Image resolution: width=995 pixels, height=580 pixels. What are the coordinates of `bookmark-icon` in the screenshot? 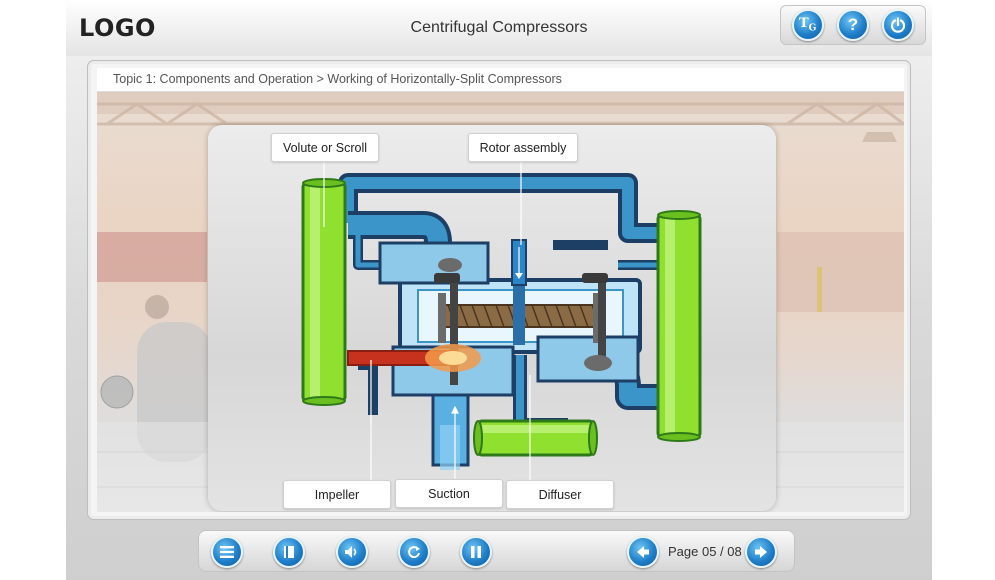 It's located at (289, 552).